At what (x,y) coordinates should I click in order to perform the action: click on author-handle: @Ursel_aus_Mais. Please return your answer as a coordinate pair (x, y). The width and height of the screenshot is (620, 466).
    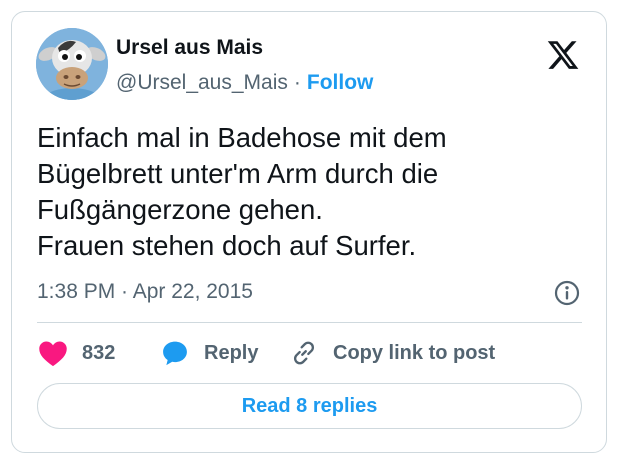
    Looking at the image, I should click on (202, 82).